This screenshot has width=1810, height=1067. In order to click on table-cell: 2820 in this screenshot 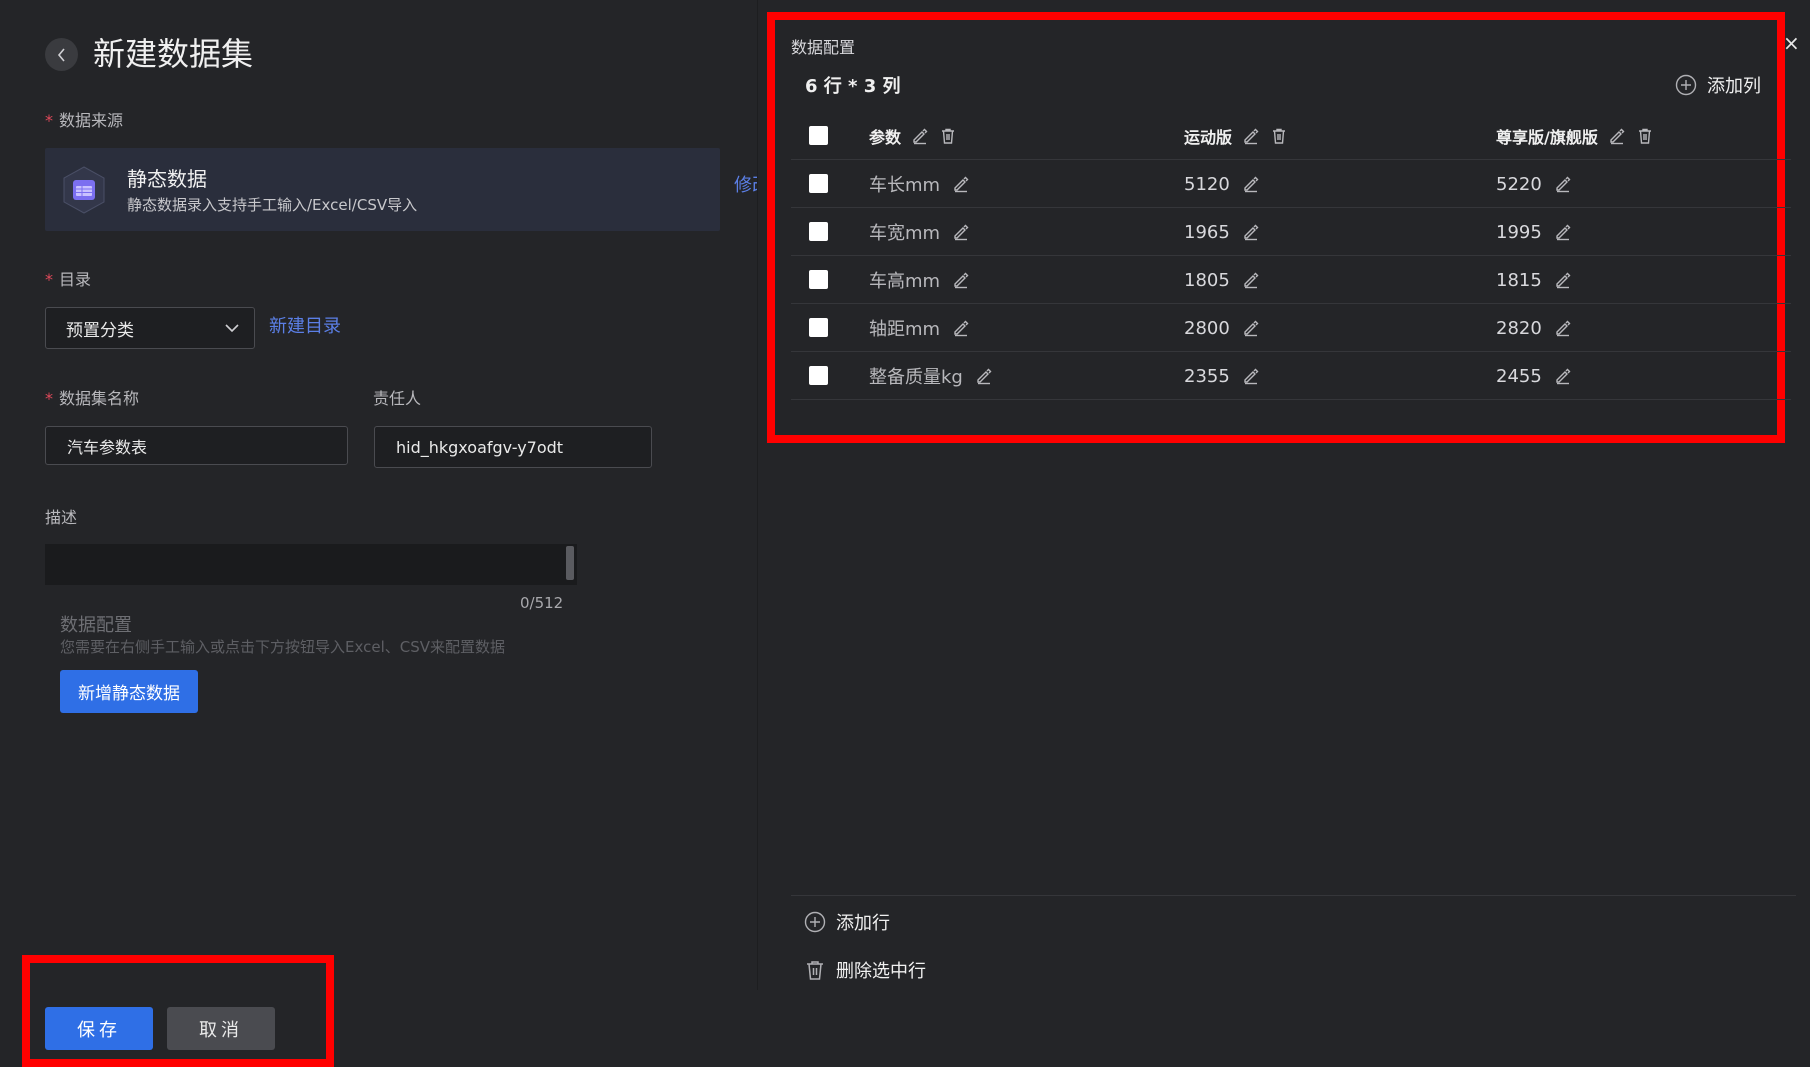, I will do `click(1534, 328)`.